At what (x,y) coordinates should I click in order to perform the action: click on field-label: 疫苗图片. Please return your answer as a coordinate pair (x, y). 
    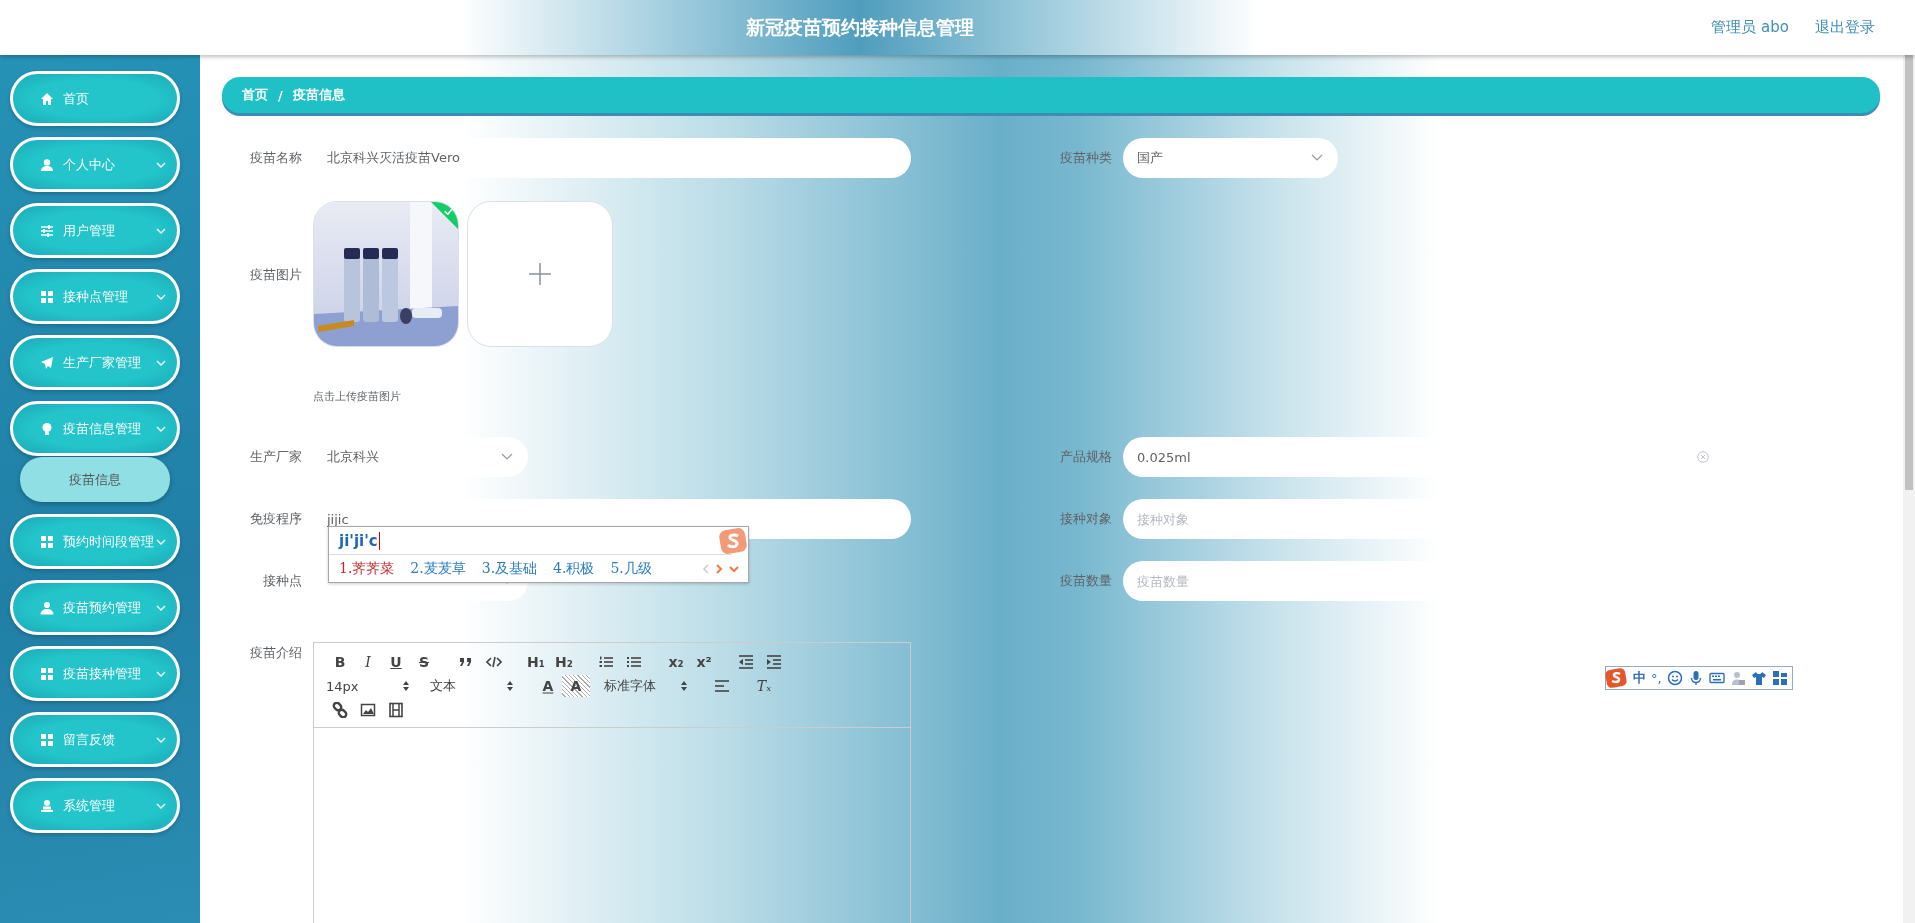
    Looking at the image, I should click on (276, 275).